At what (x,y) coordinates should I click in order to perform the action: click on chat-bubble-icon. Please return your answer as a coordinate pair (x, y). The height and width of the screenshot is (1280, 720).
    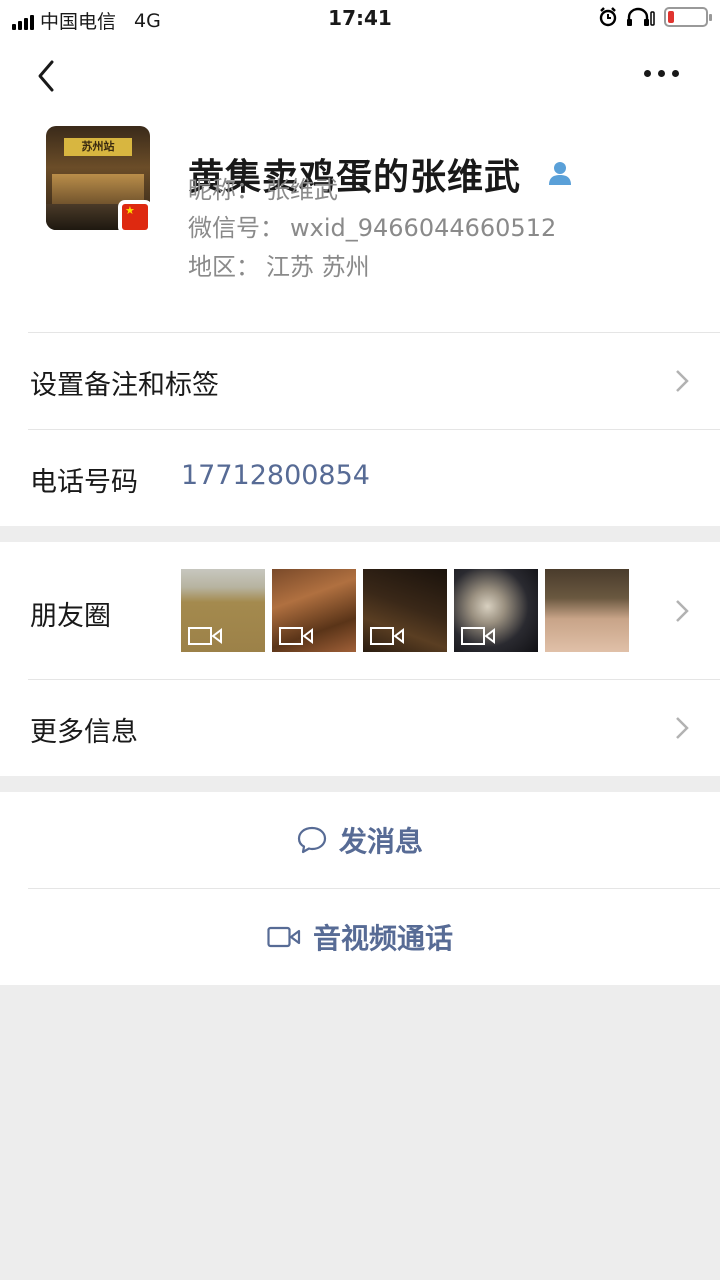
    Looking at the image, I should click on (312, 840).